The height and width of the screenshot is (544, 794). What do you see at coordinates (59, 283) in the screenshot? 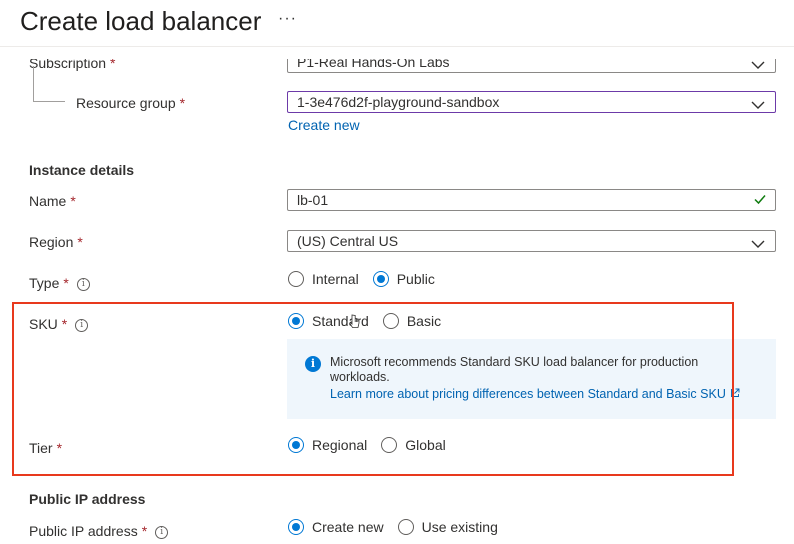
I see `type-label: Type * i` at bounding box center [59, 283].